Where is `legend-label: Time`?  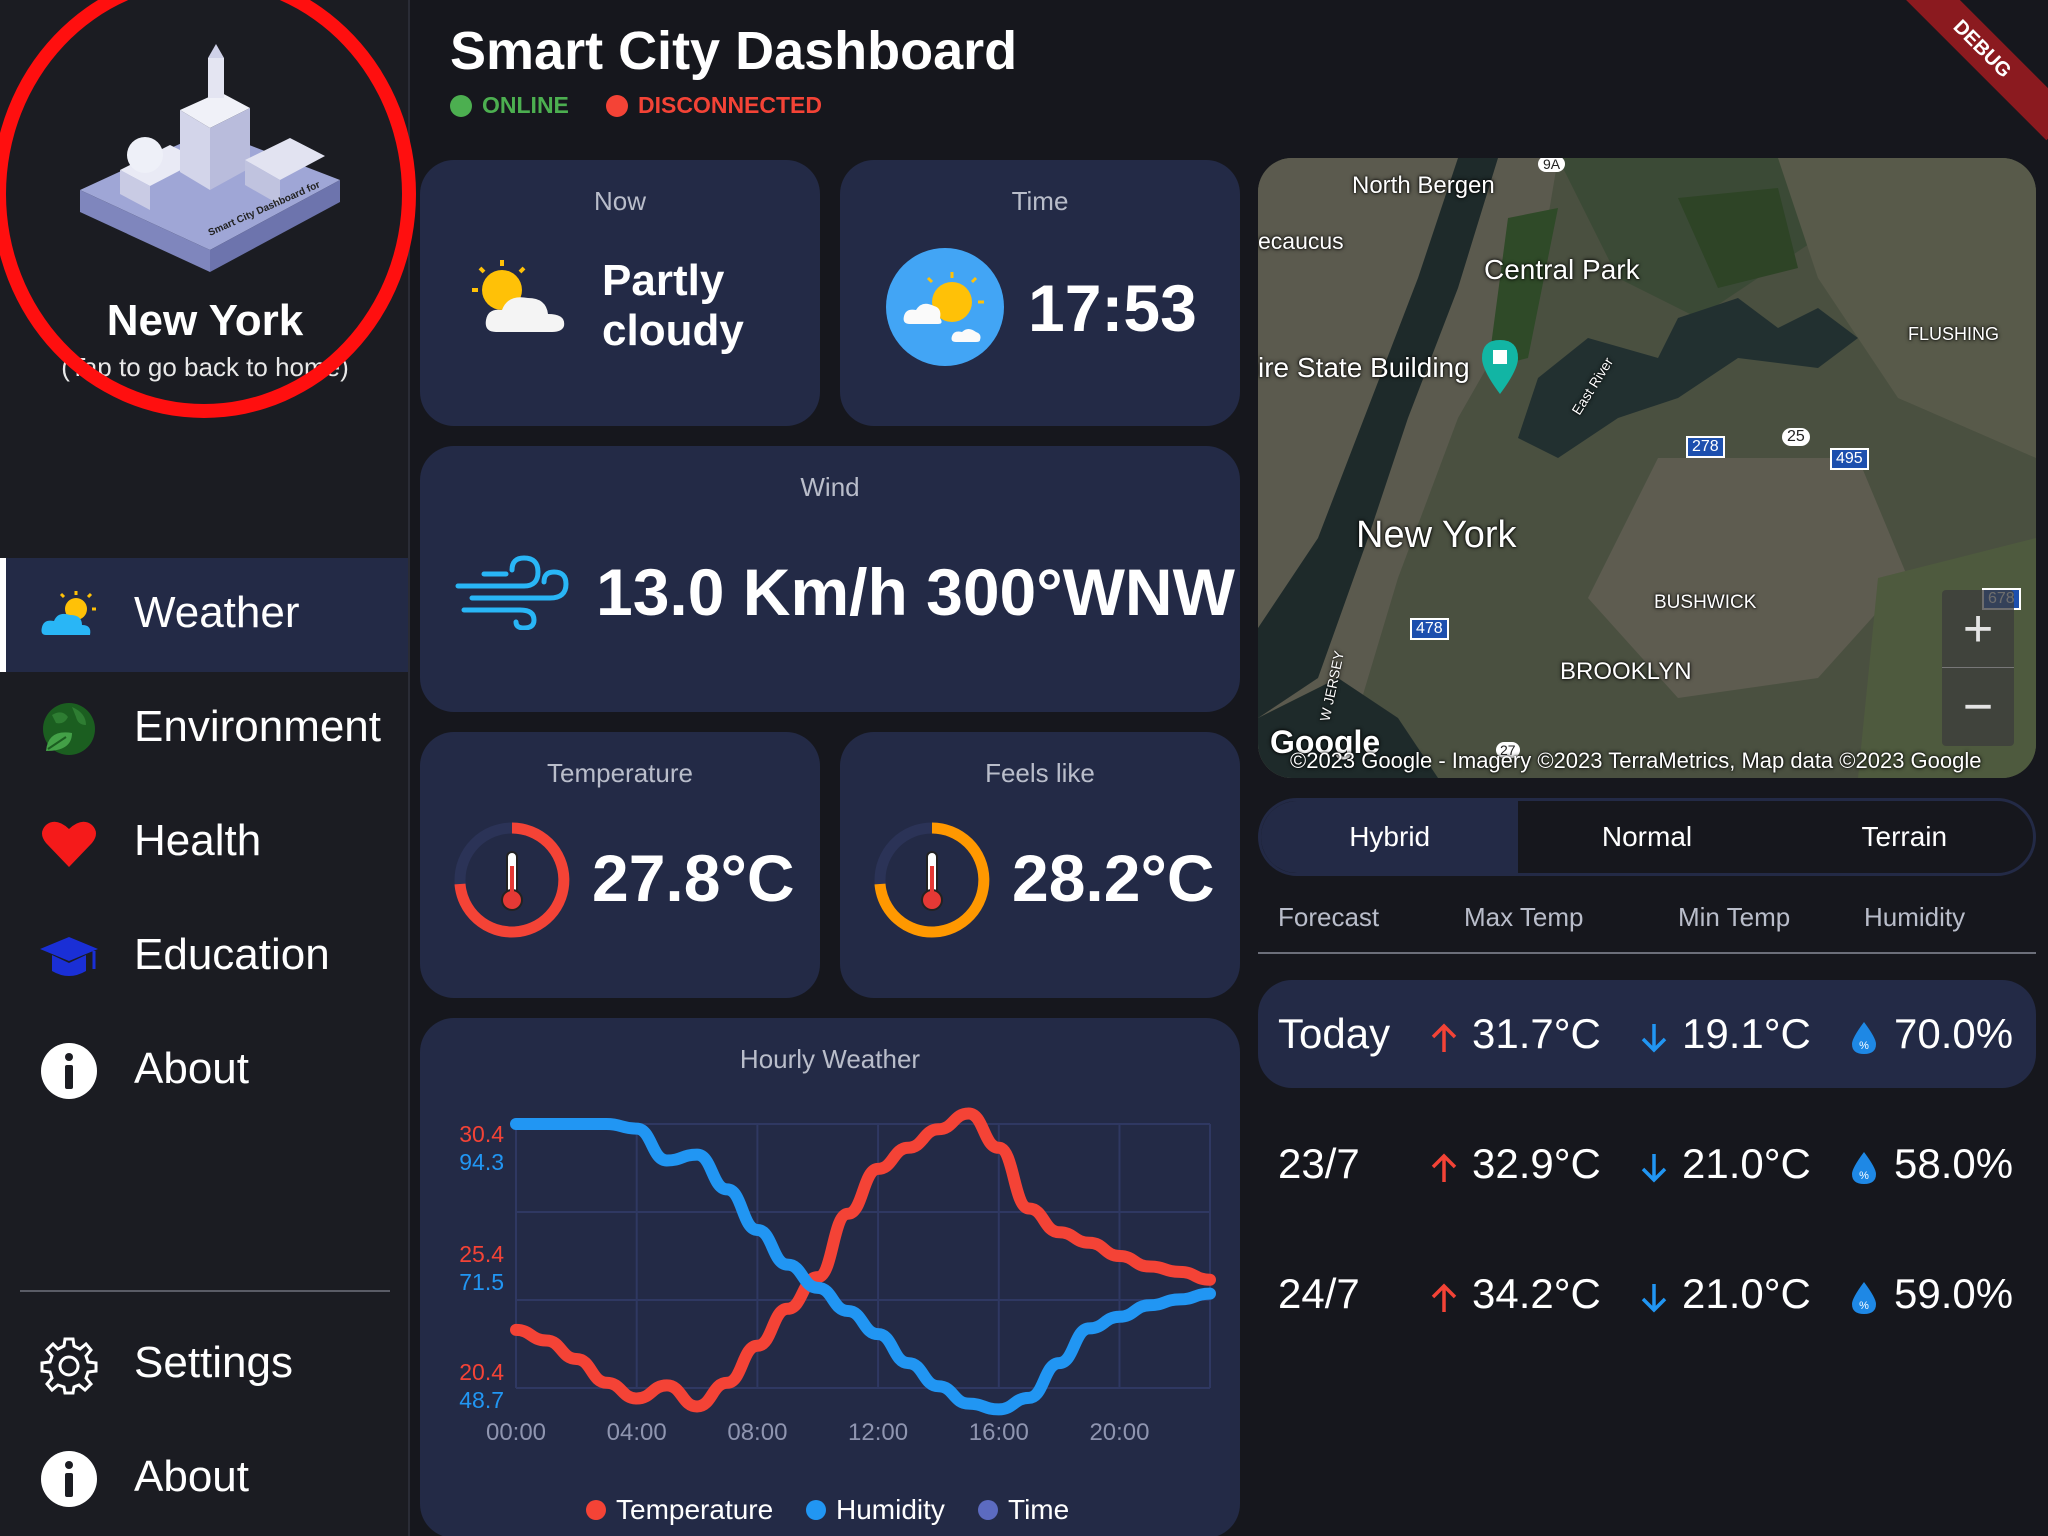 legend-label: Time is located at coordinates (1039, 1509).